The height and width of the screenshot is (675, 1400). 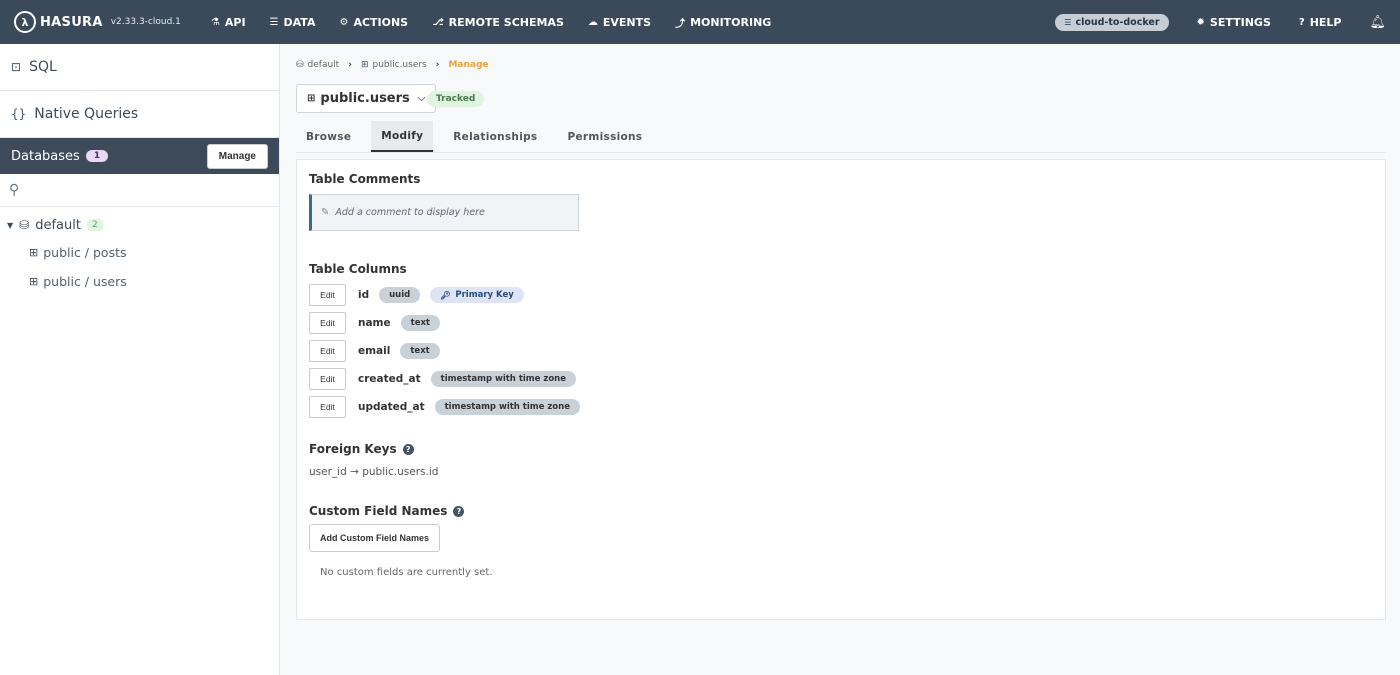 What do you see at coordinates (14, 190) in the screenshot?
I see `search-icon: ⚲` at bounding box center [14, 190].